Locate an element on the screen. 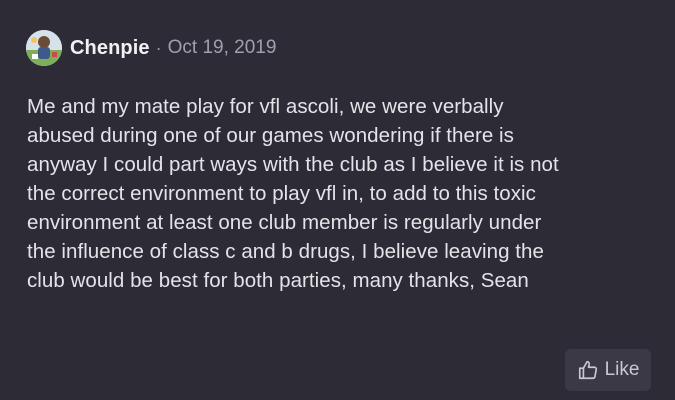 The width and height of the screenshot is (675, 400). thumbs-up-icon is located at coordinates (588, 370).